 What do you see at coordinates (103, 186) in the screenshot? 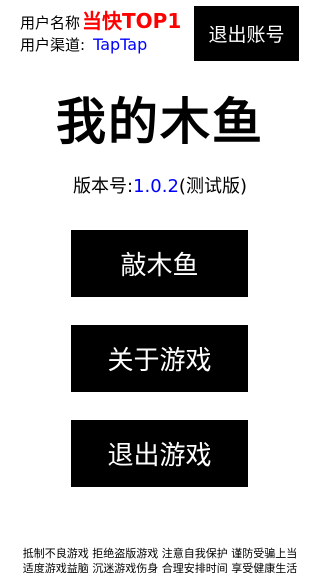
I see `version-prefix: 版本号:` at bounding box center [103, 186].